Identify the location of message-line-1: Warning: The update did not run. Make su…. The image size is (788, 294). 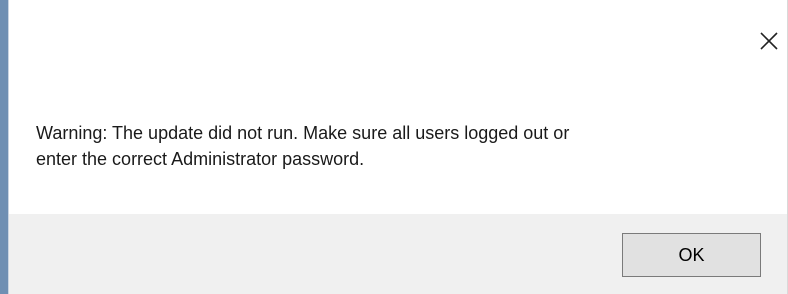
(303, 133).